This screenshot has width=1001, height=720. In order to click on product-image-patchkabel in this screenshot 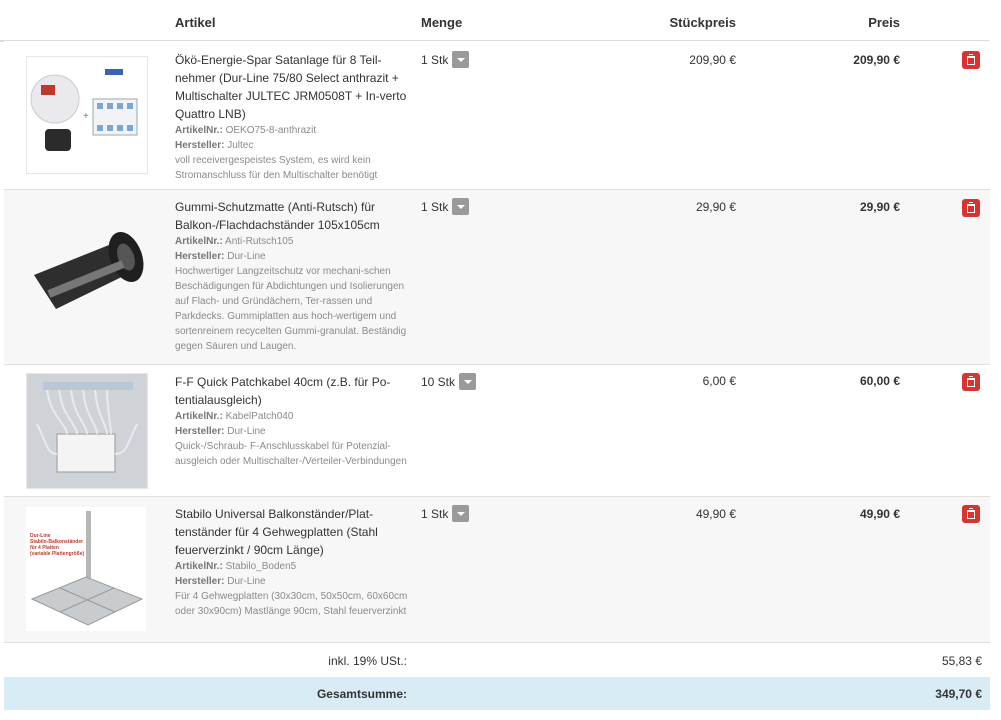, I will do `click(87, 431)`.